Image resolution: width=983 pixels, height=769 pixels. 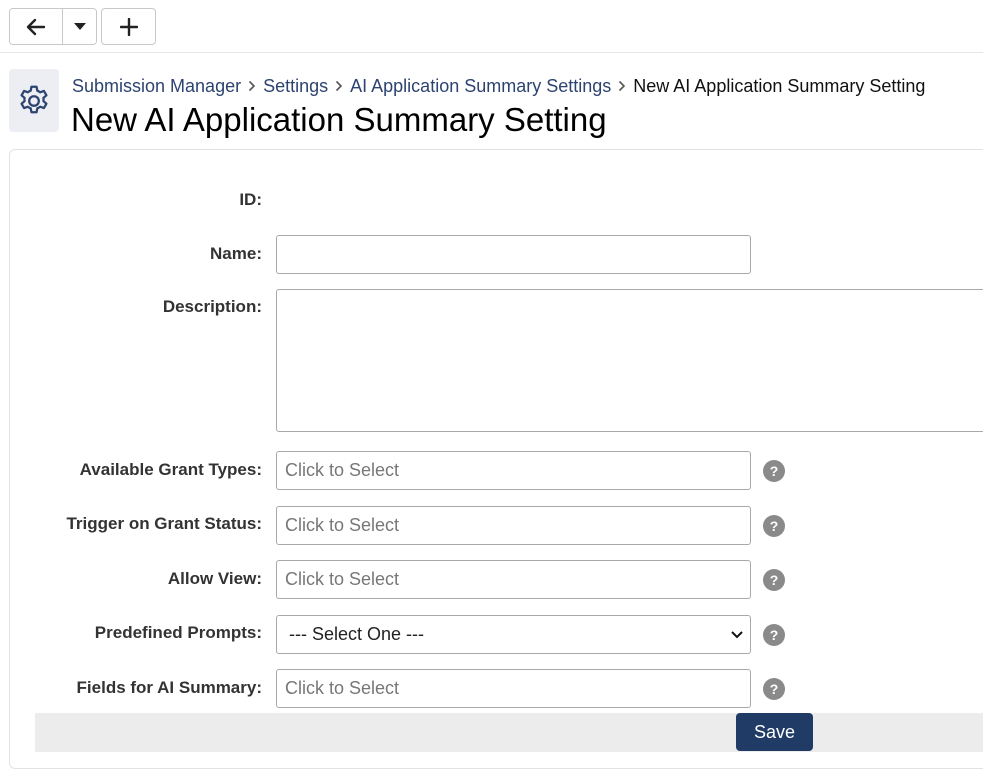 What do you see at coordinates (357, 634) in the screenshot?
I see `predefined-prompts-selected: --- Select One ---` at bounding box center [357, 634].